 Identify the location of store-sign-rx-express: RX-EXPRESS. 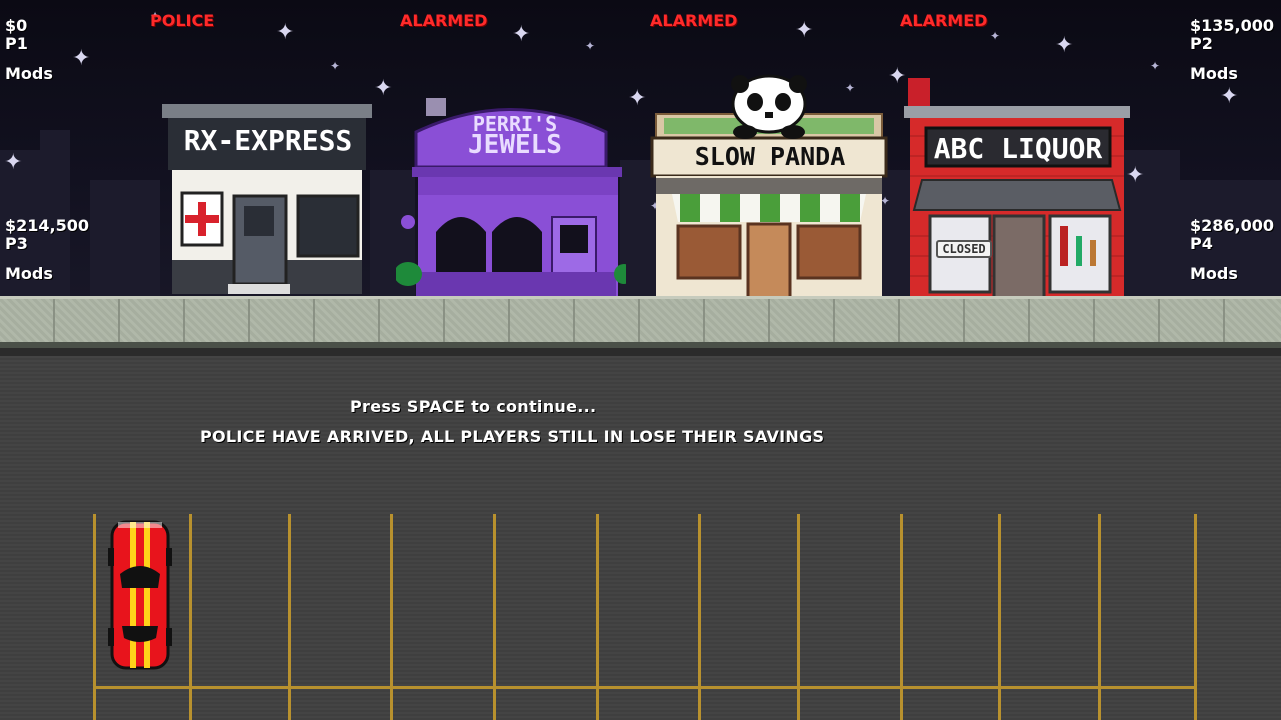
(268, 140).